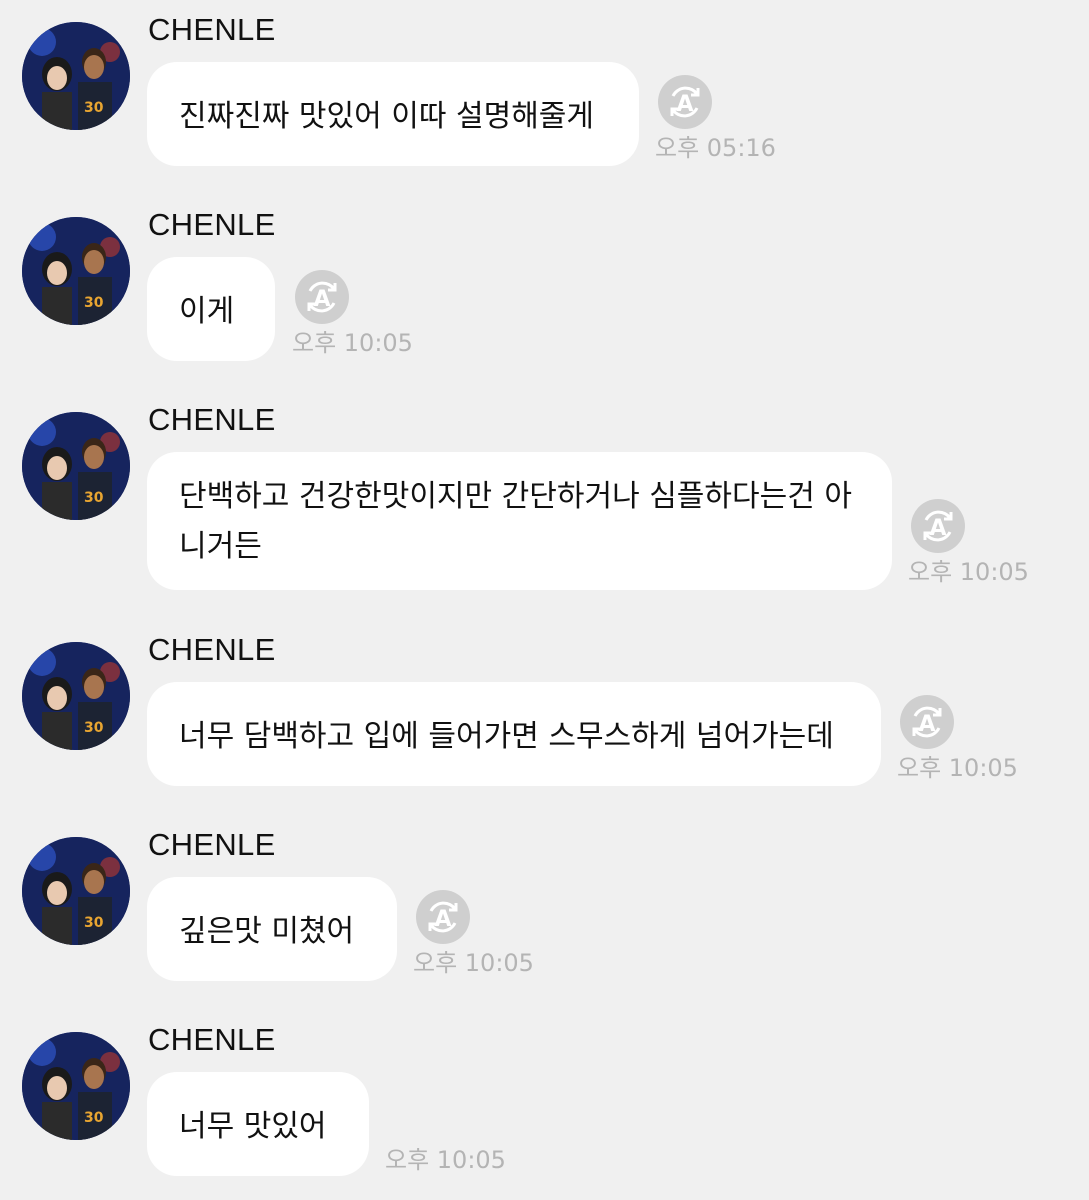 This screenshot has width=1089, height=1200. I want to click on message-bubble: 깊은맛 미쳤어, so click(272, 929).